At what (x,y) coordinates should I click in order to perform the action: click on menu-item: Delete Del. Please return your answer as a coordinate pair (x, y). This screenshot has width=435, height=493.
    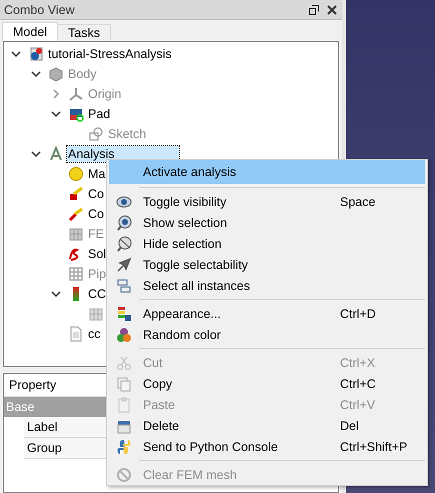
    Looking at the image, I should click on (267, 425).